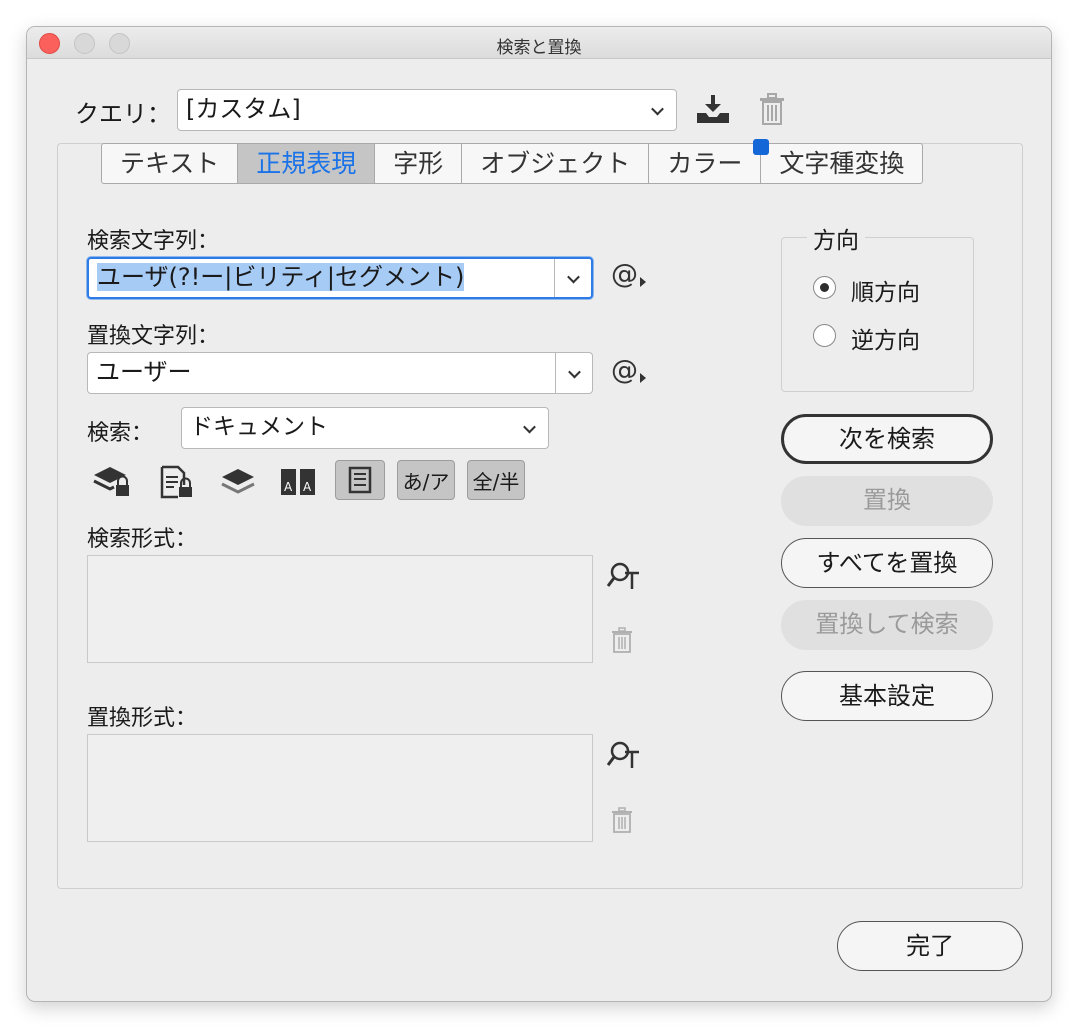 This screenshot has height=1029, width=1079. I want to click on clear-find-format-icon, so click(622, 640).